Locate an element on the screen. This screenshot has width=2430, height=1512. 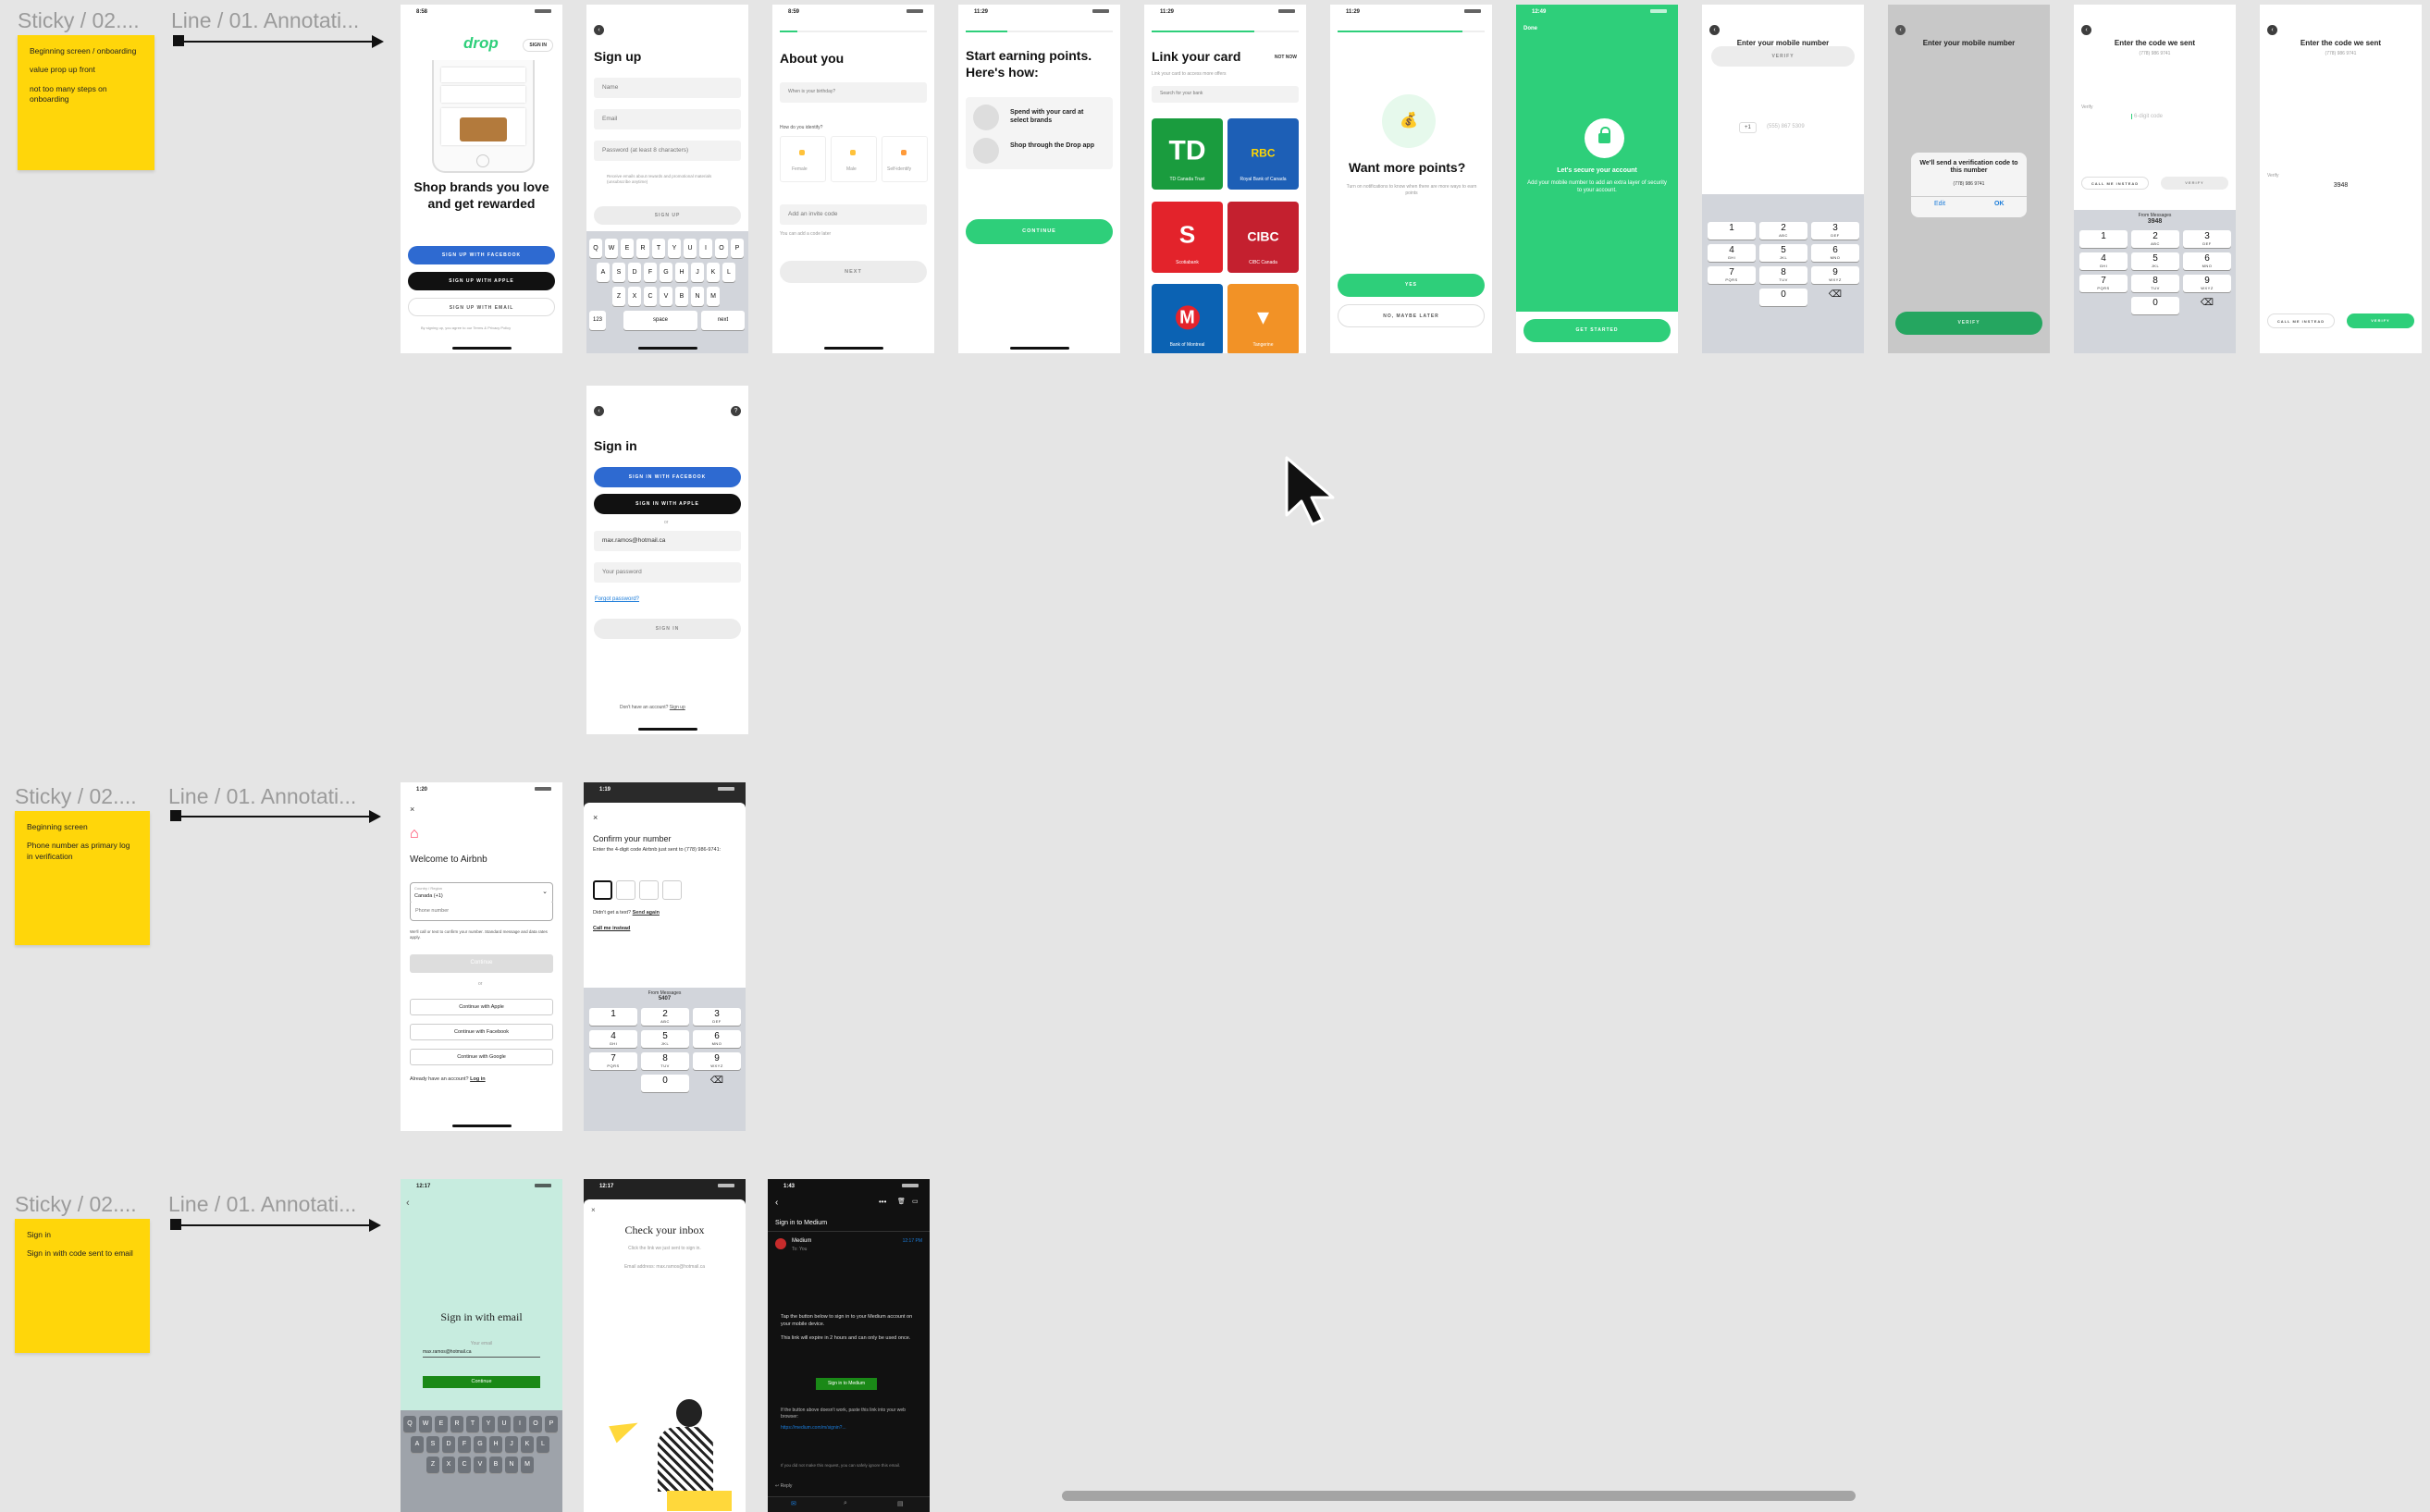
signup-apple-button: SIGN UP WITH APPLE is located at coordinates (481, 281).